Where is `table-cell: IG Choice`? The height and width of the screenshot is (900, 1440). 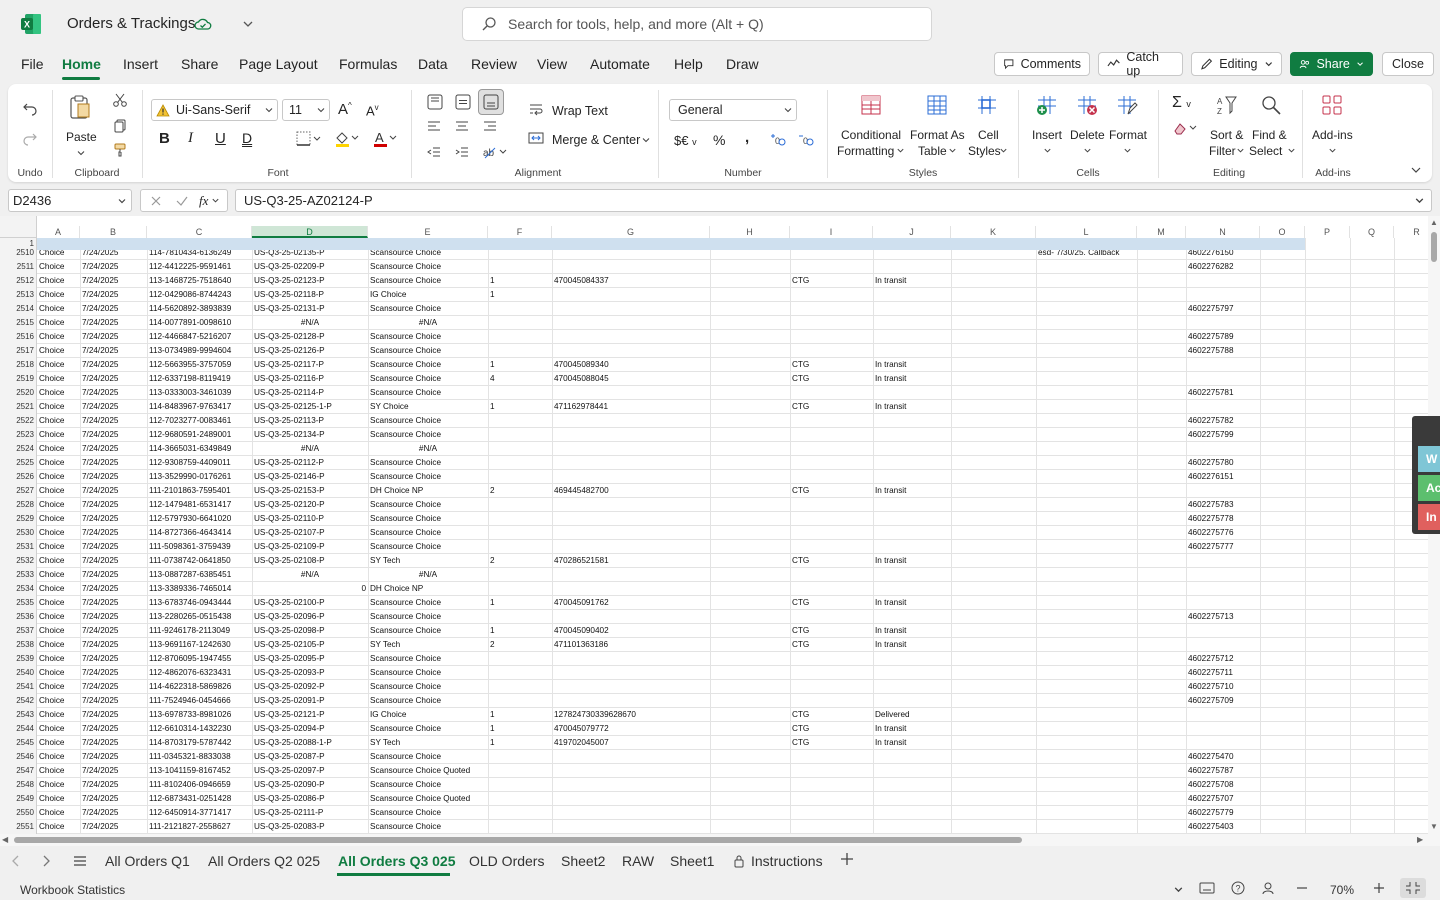 table-cell: IG Choice is located at coordinates (428, 715).